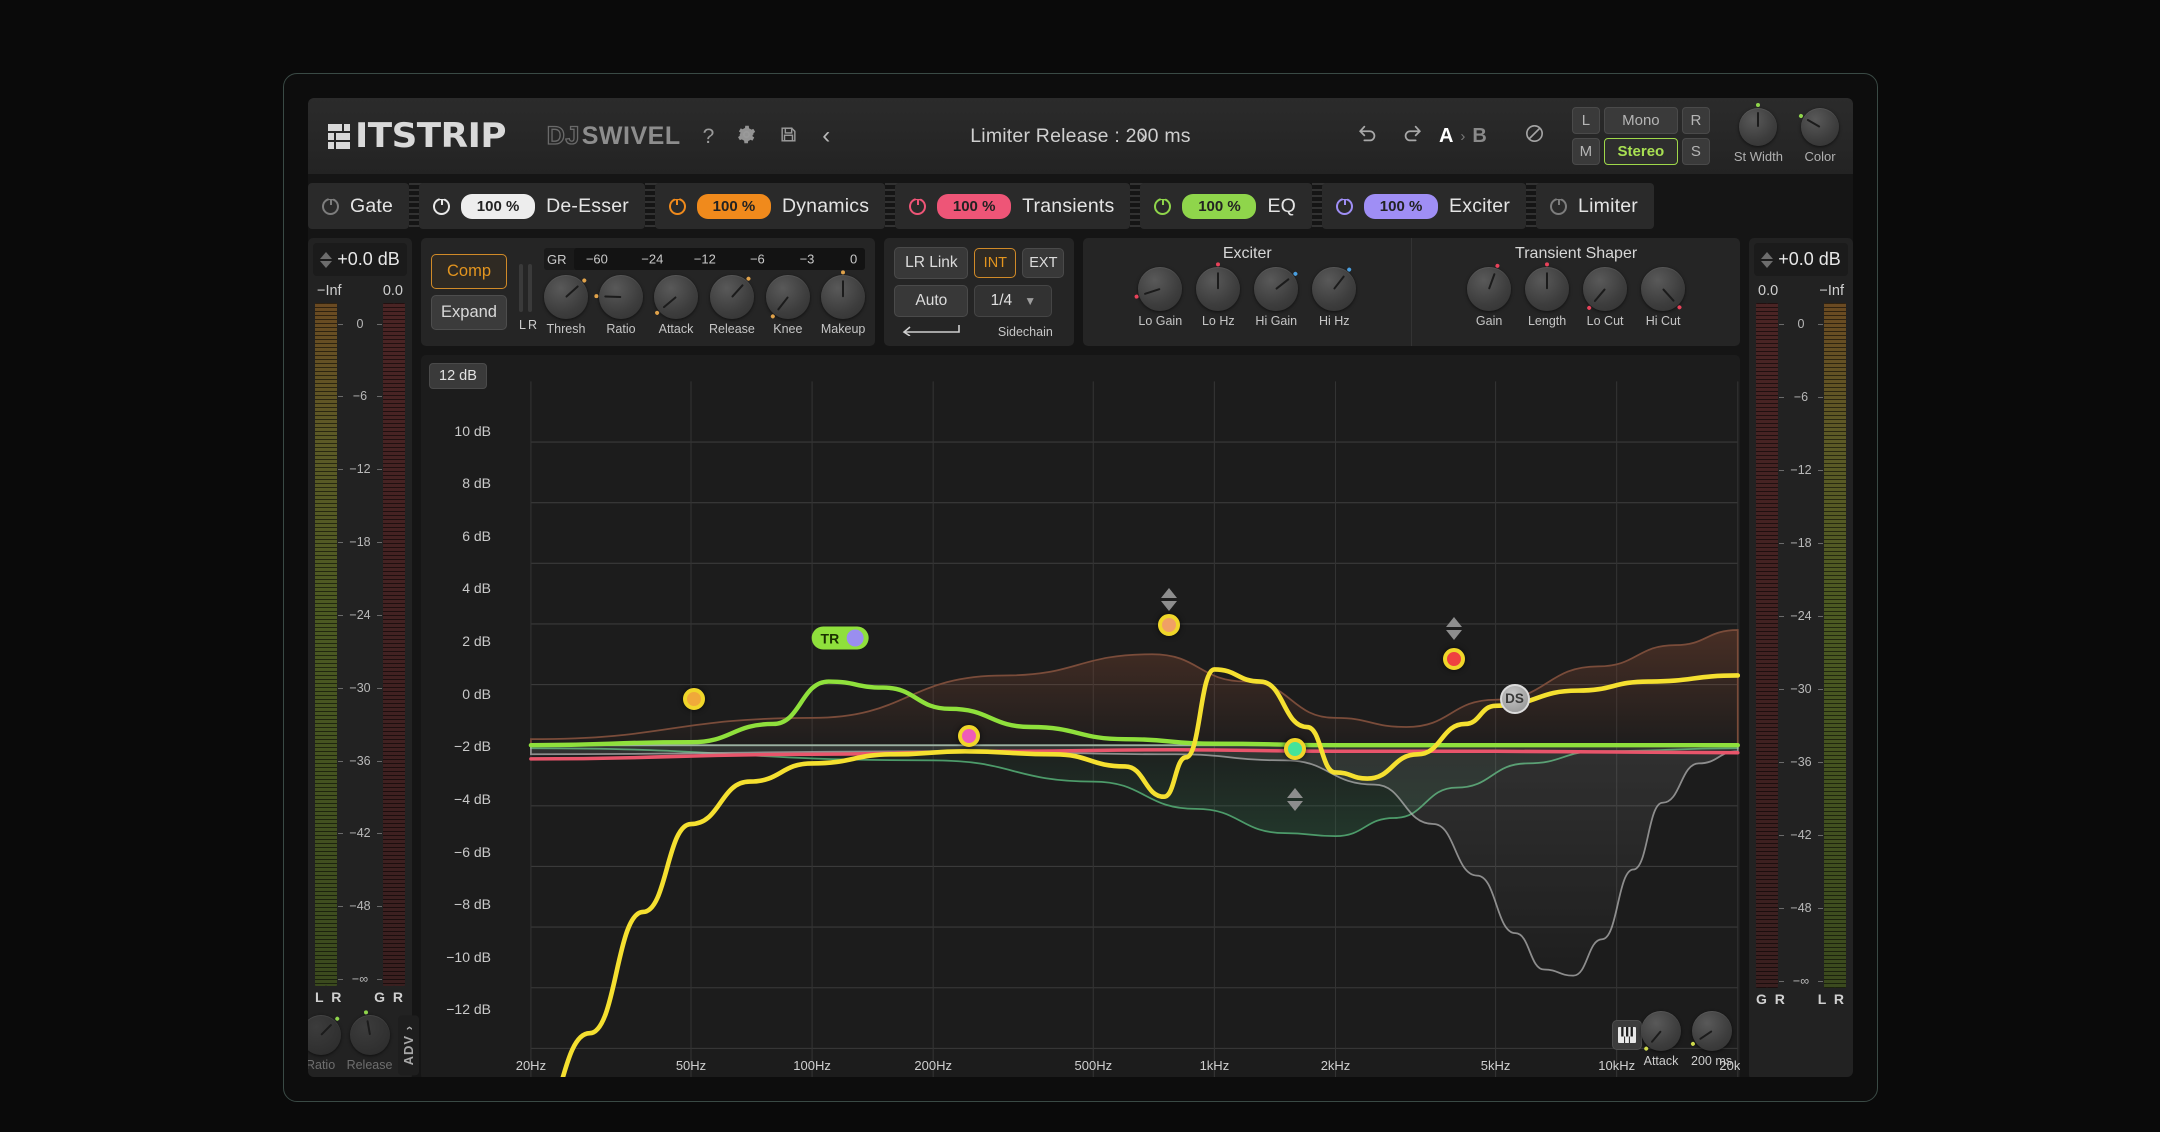  What do you see at coordinates (918, 206) in the screenshot?
I see `transients-power-icon` at bounding box center [918, 206].